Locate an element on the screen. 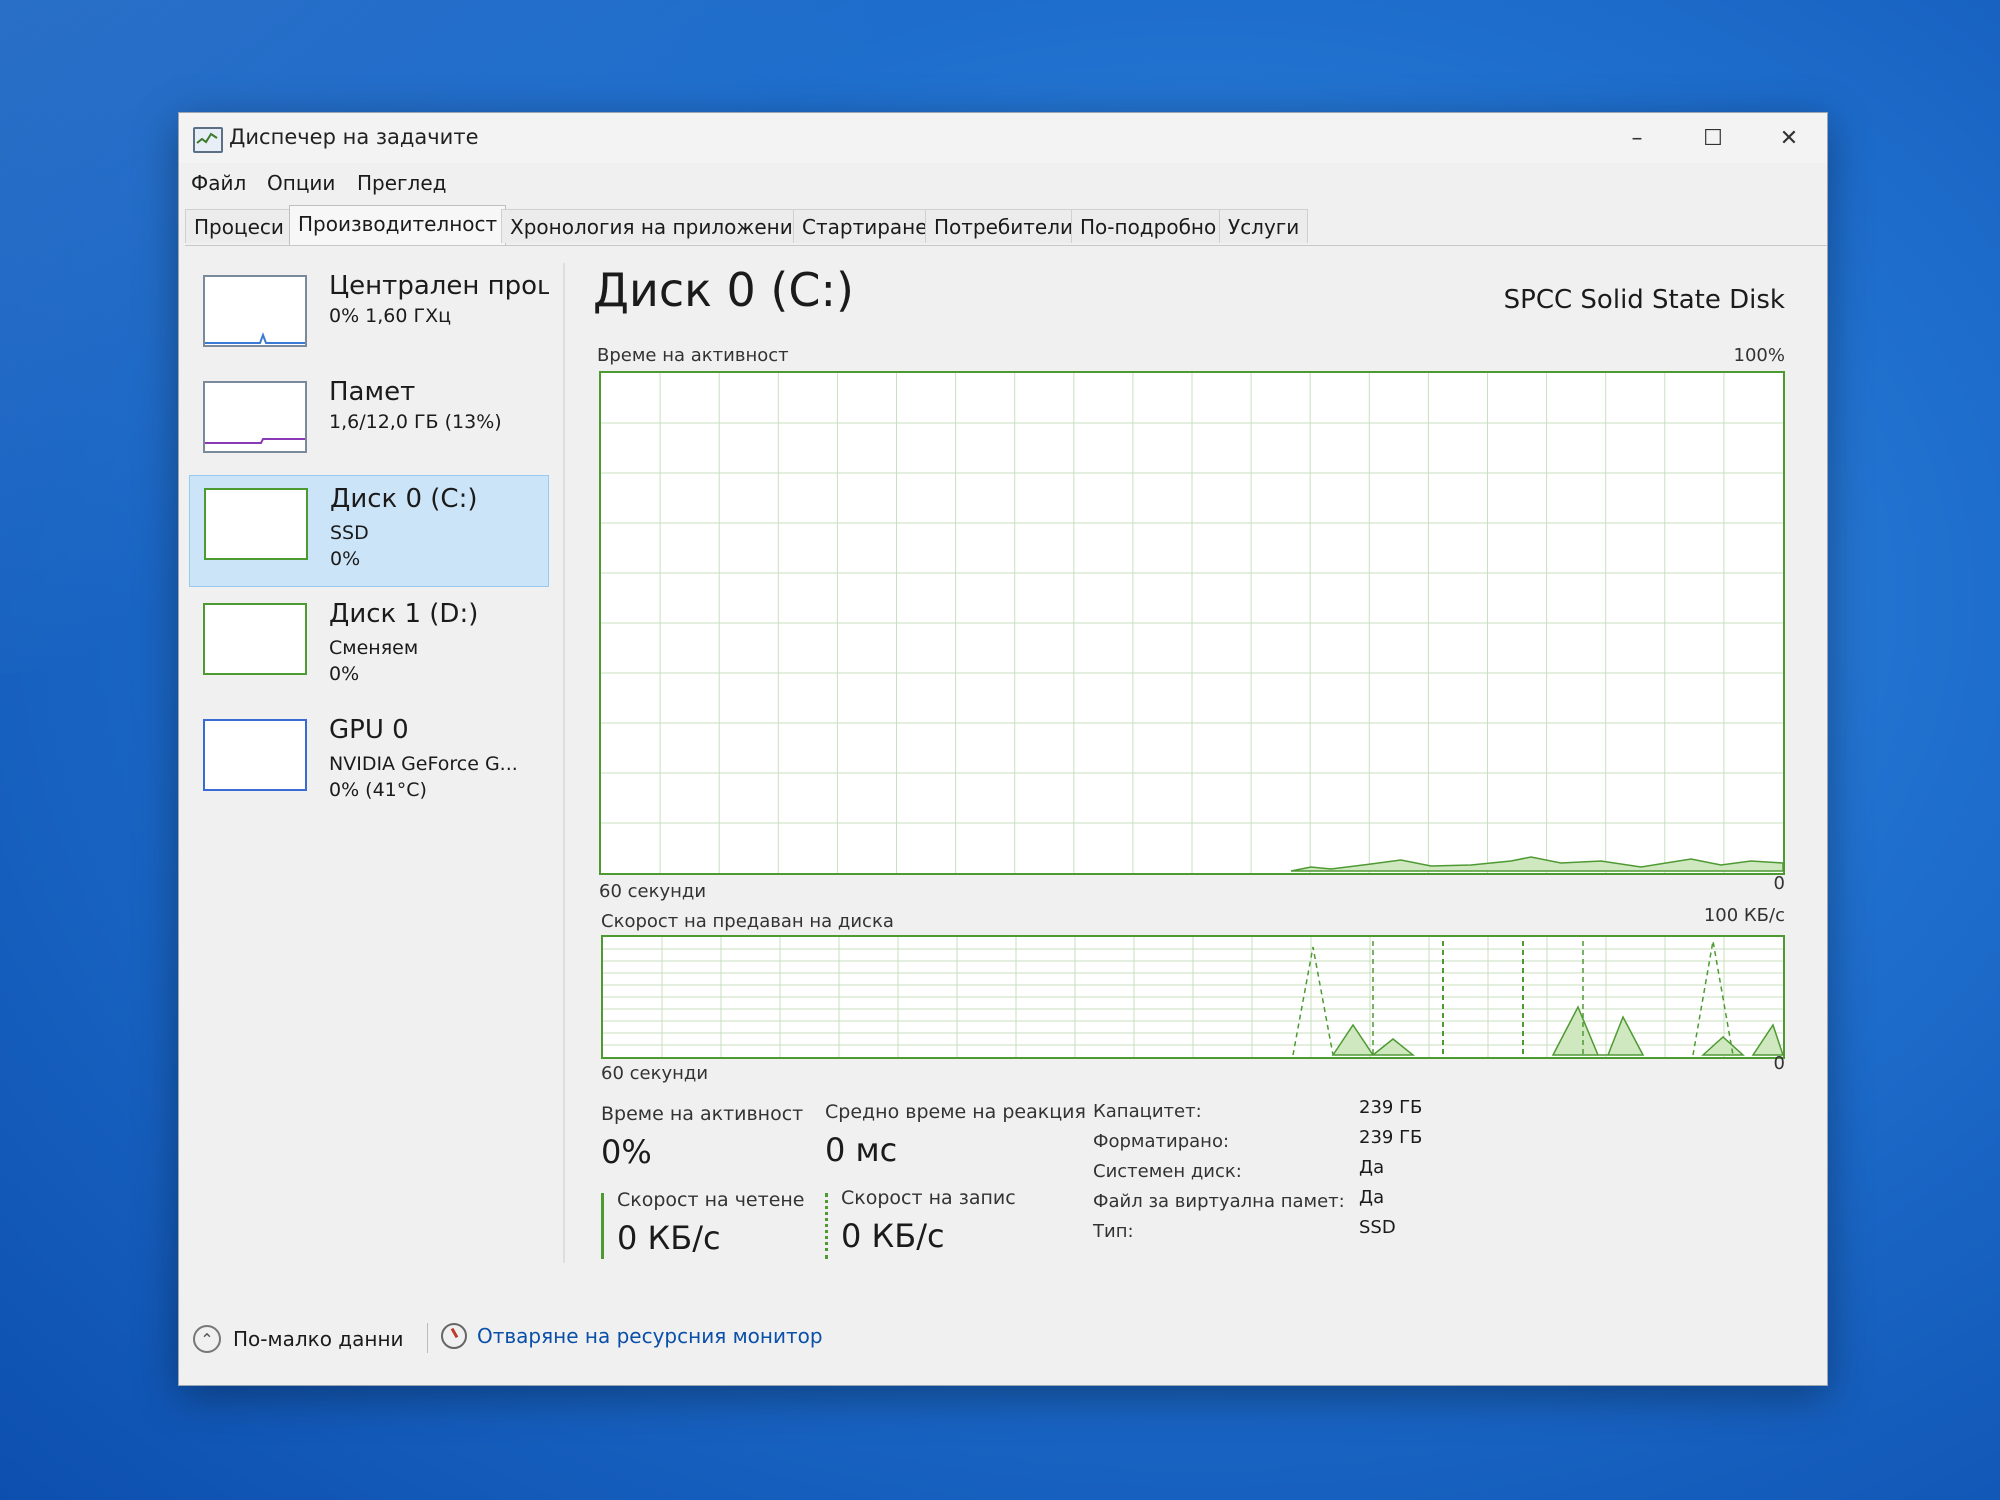 This screenshot has height=1500, width=2000. cpu-thumbnail is located at coordinates (255, 311).